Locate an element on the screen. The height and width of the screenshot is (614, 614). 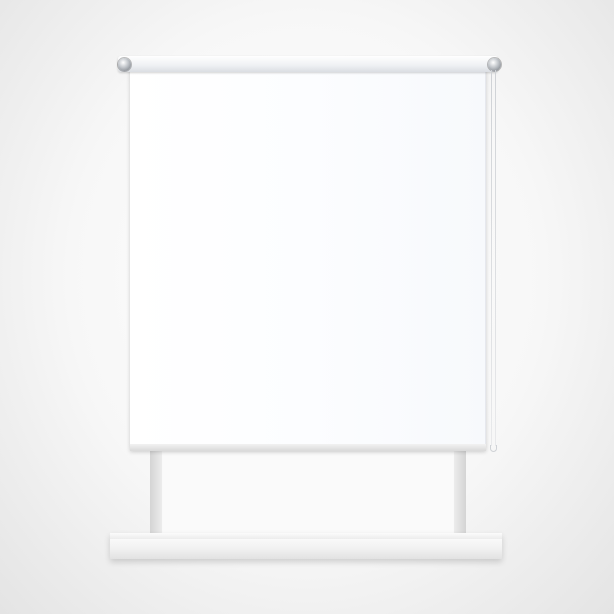
blind-bottom-rail is located at coordinates (308, 447).